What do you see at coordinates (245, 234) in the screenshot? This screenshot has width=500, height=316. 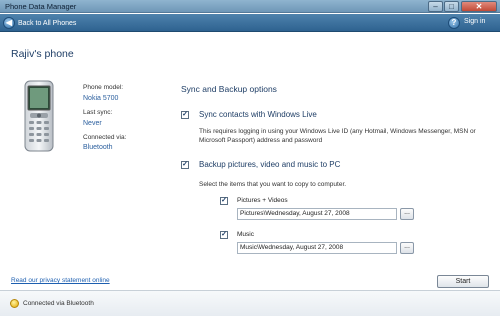 I see `music-label: Music` at bounding box center [245, 234].